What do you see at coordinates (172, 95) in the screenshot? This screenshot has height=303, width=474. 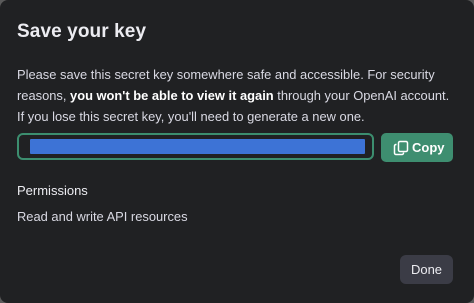 I see `message-text-bold: you won't be able to view it again` at bounding box center [172, 95].